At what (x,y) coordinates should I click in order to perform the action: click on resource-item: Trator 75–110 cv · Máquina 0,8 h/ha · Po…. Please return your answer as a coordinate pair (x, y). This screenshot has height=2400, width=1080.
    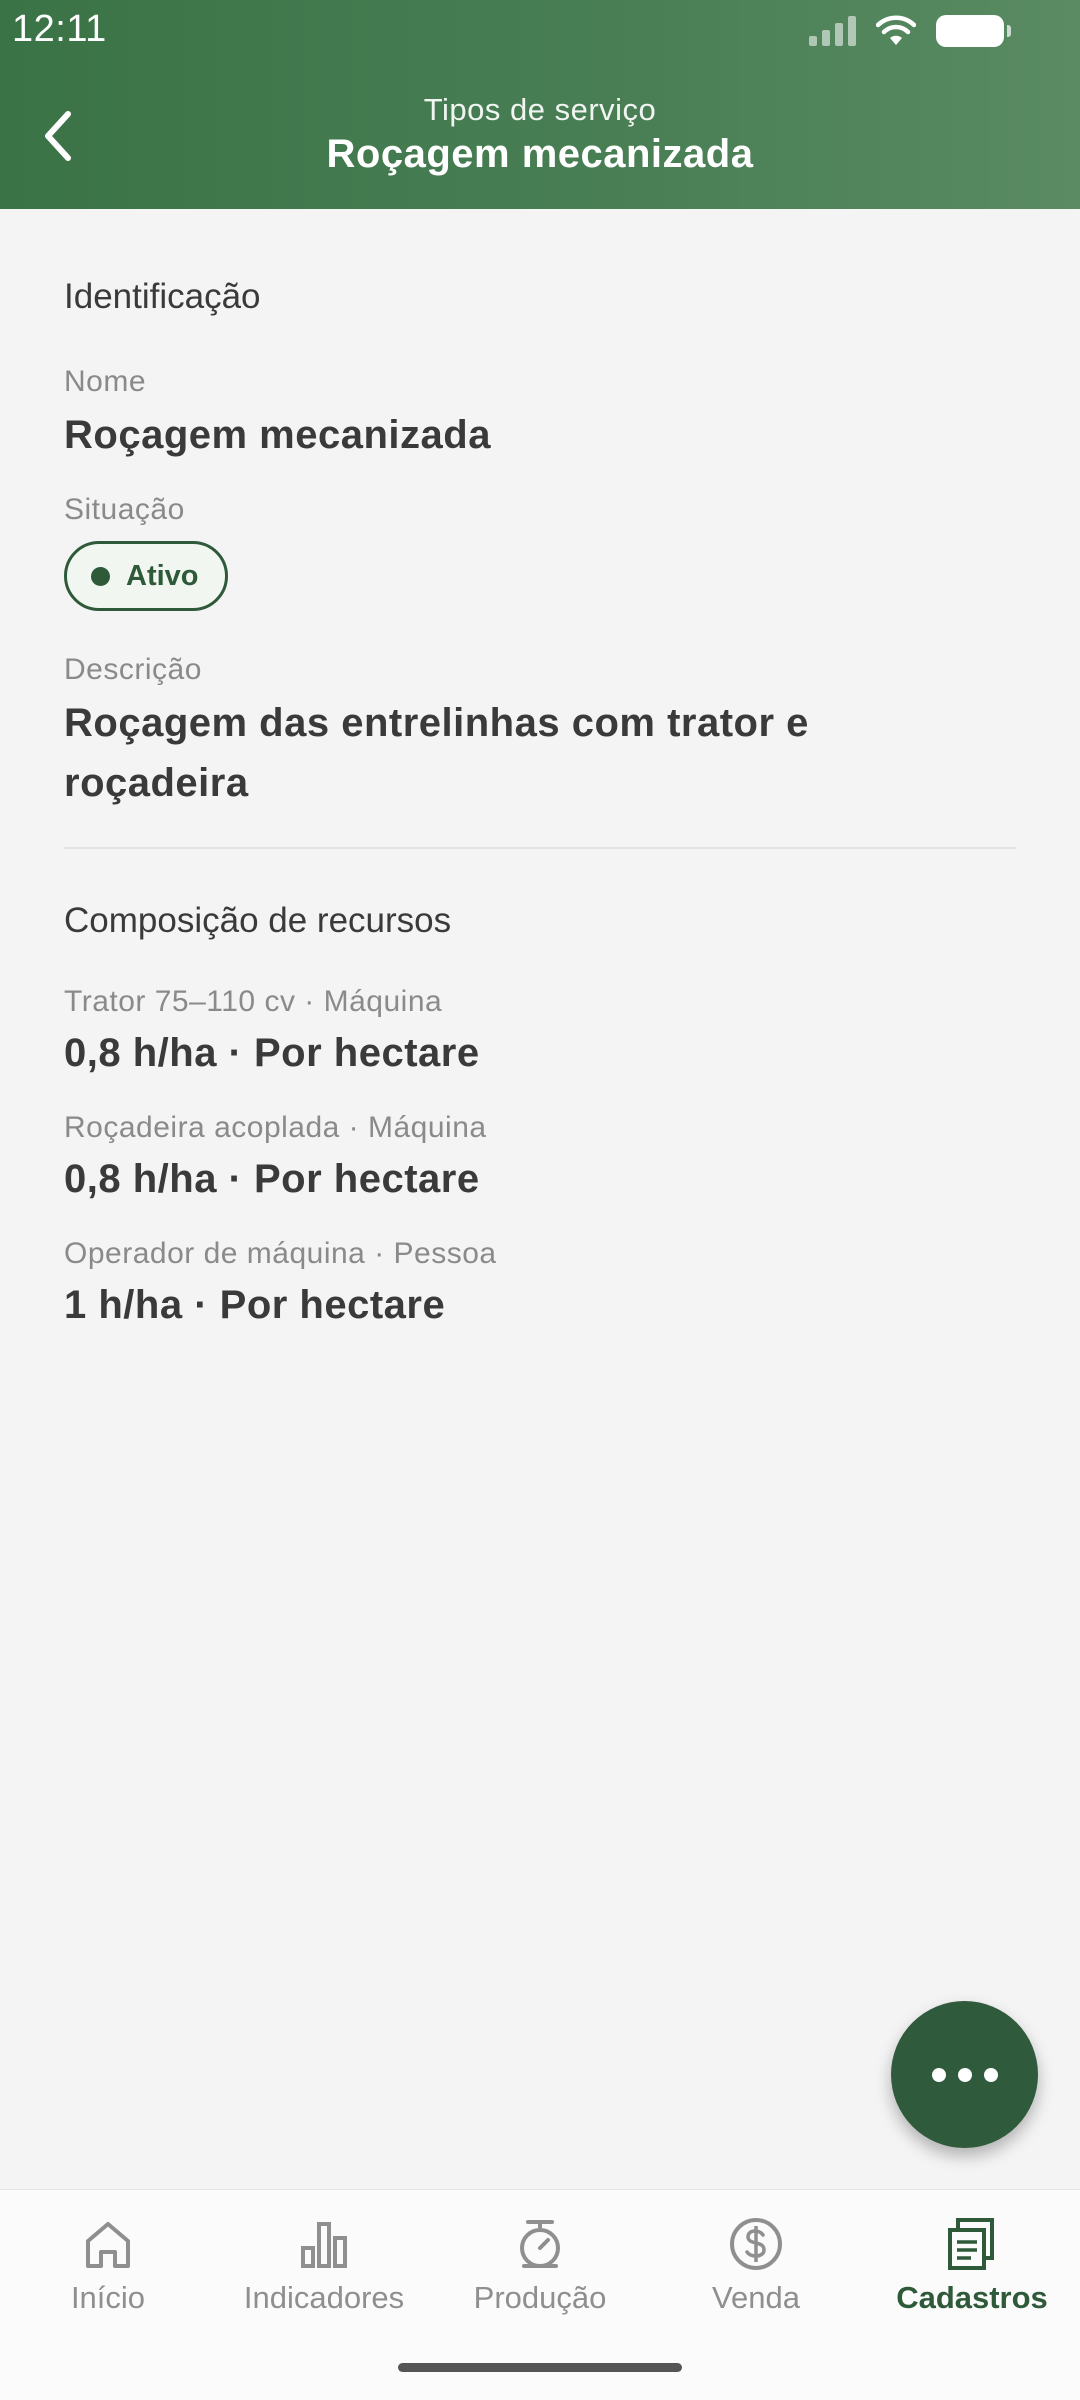
    Looking at the image, I should click on (540, 1034).